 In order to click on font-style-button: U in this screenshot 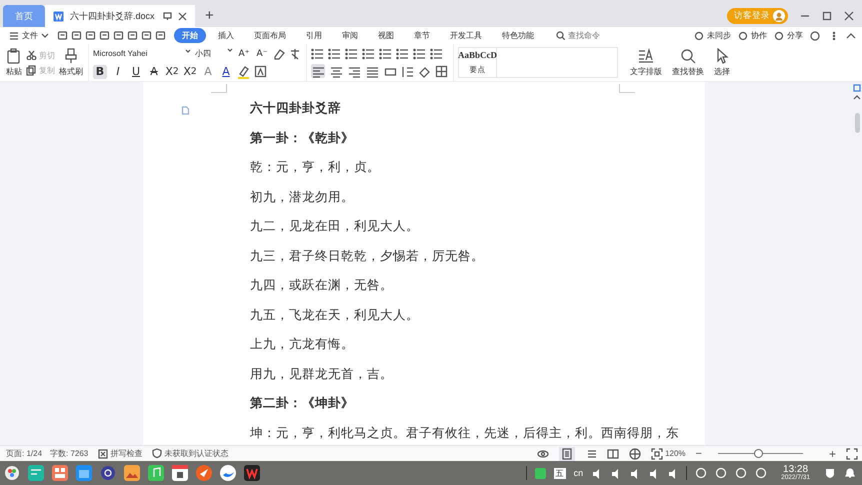, I will do `click(136, 71)`.